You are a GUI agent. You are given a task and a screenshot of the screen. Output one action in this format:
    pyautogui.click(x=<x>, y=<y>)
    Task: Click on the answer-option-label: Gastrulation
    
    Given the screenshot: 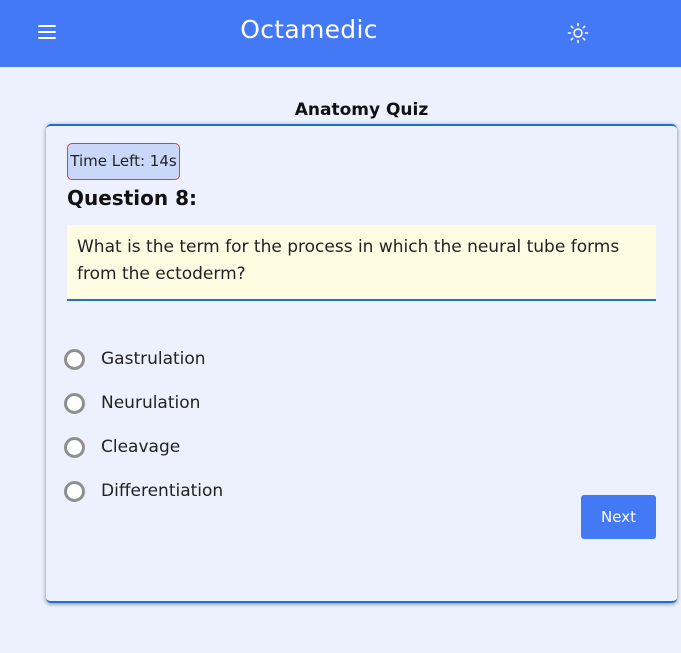 What is the action you would take?
    pyautogui.click(x=153, y=359)
    